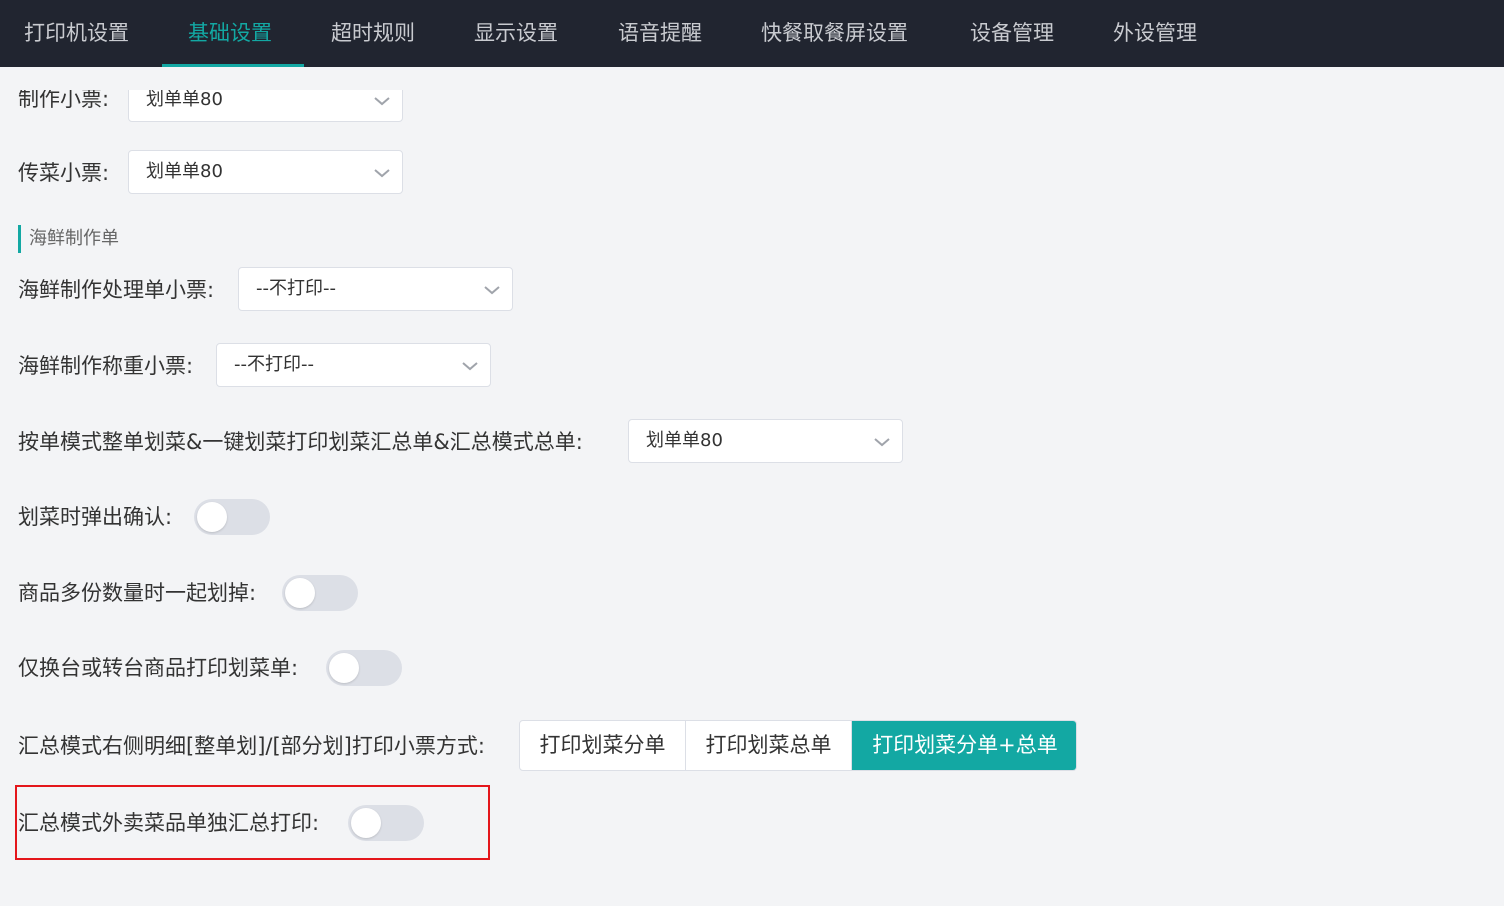 Image resolution: width=1504 pixels, height=906 pixels. I want to click on tab-basic-settings: 基础设置, so click(230, 33).